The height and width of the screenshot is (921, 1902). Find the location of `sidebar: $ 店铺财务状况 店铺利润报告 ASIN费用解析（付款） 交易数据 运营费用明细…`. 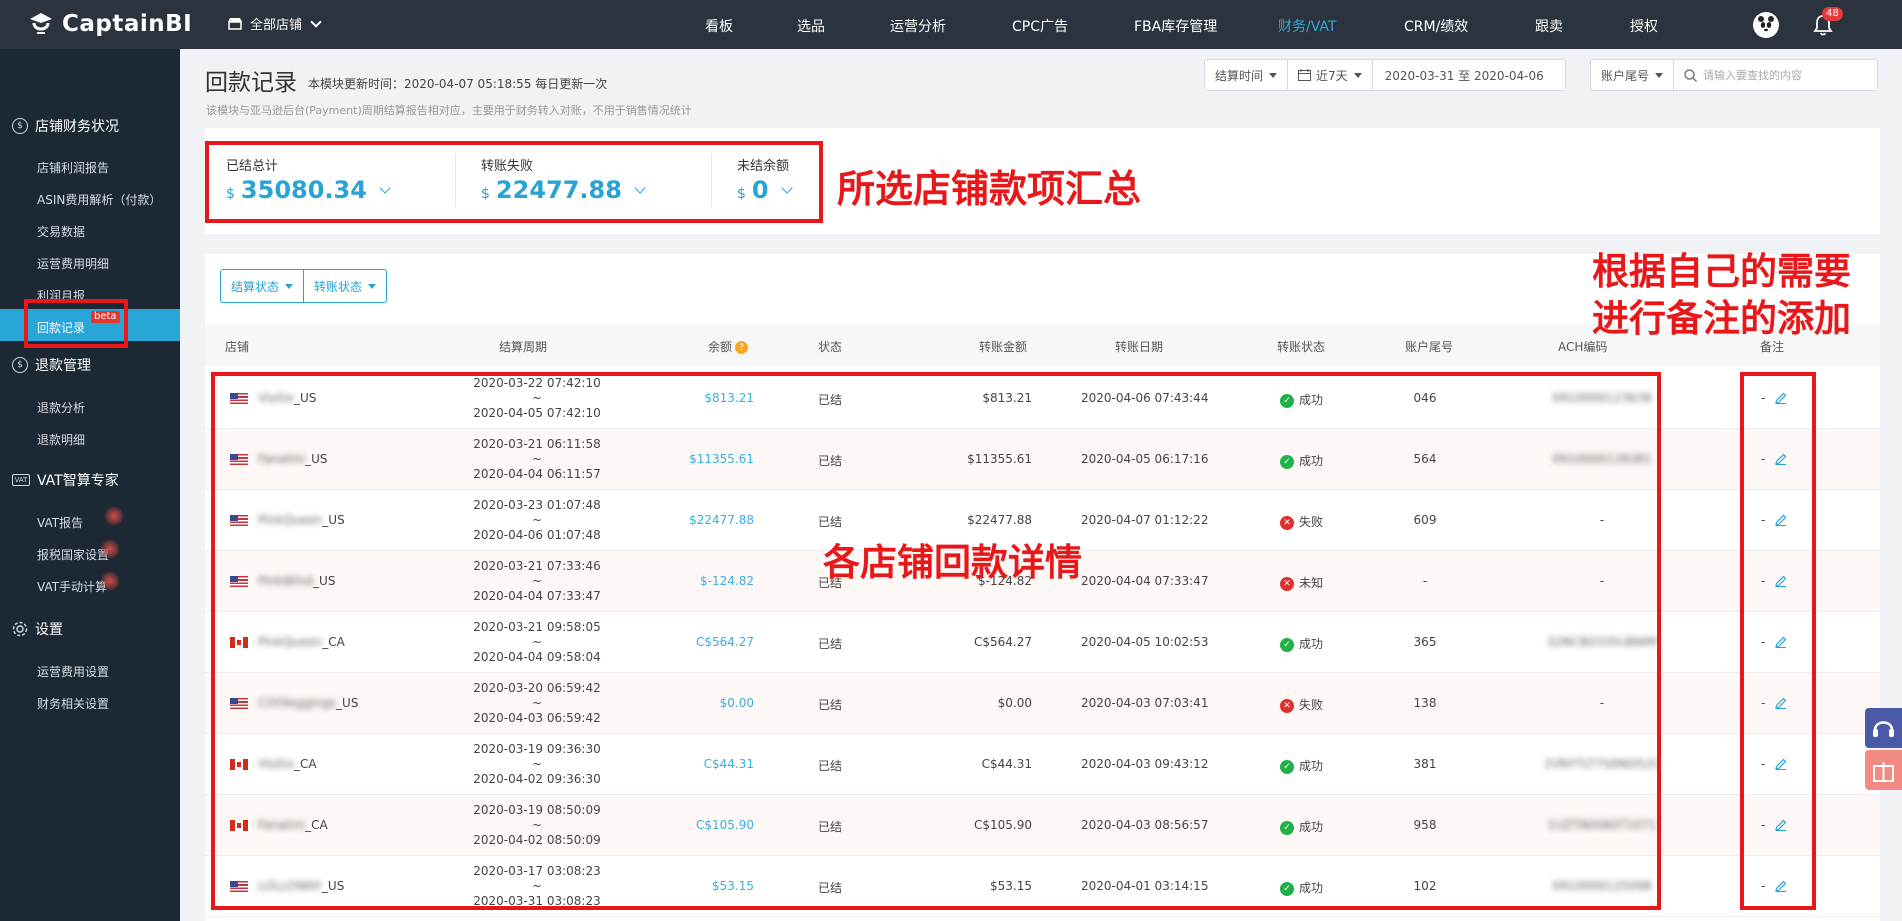

sidebar: $ 店铺财务状况 店铺利润报告 ASIN费用解析（付款） 交易数据 运营费用明细… is located at coordinates (90, 485).